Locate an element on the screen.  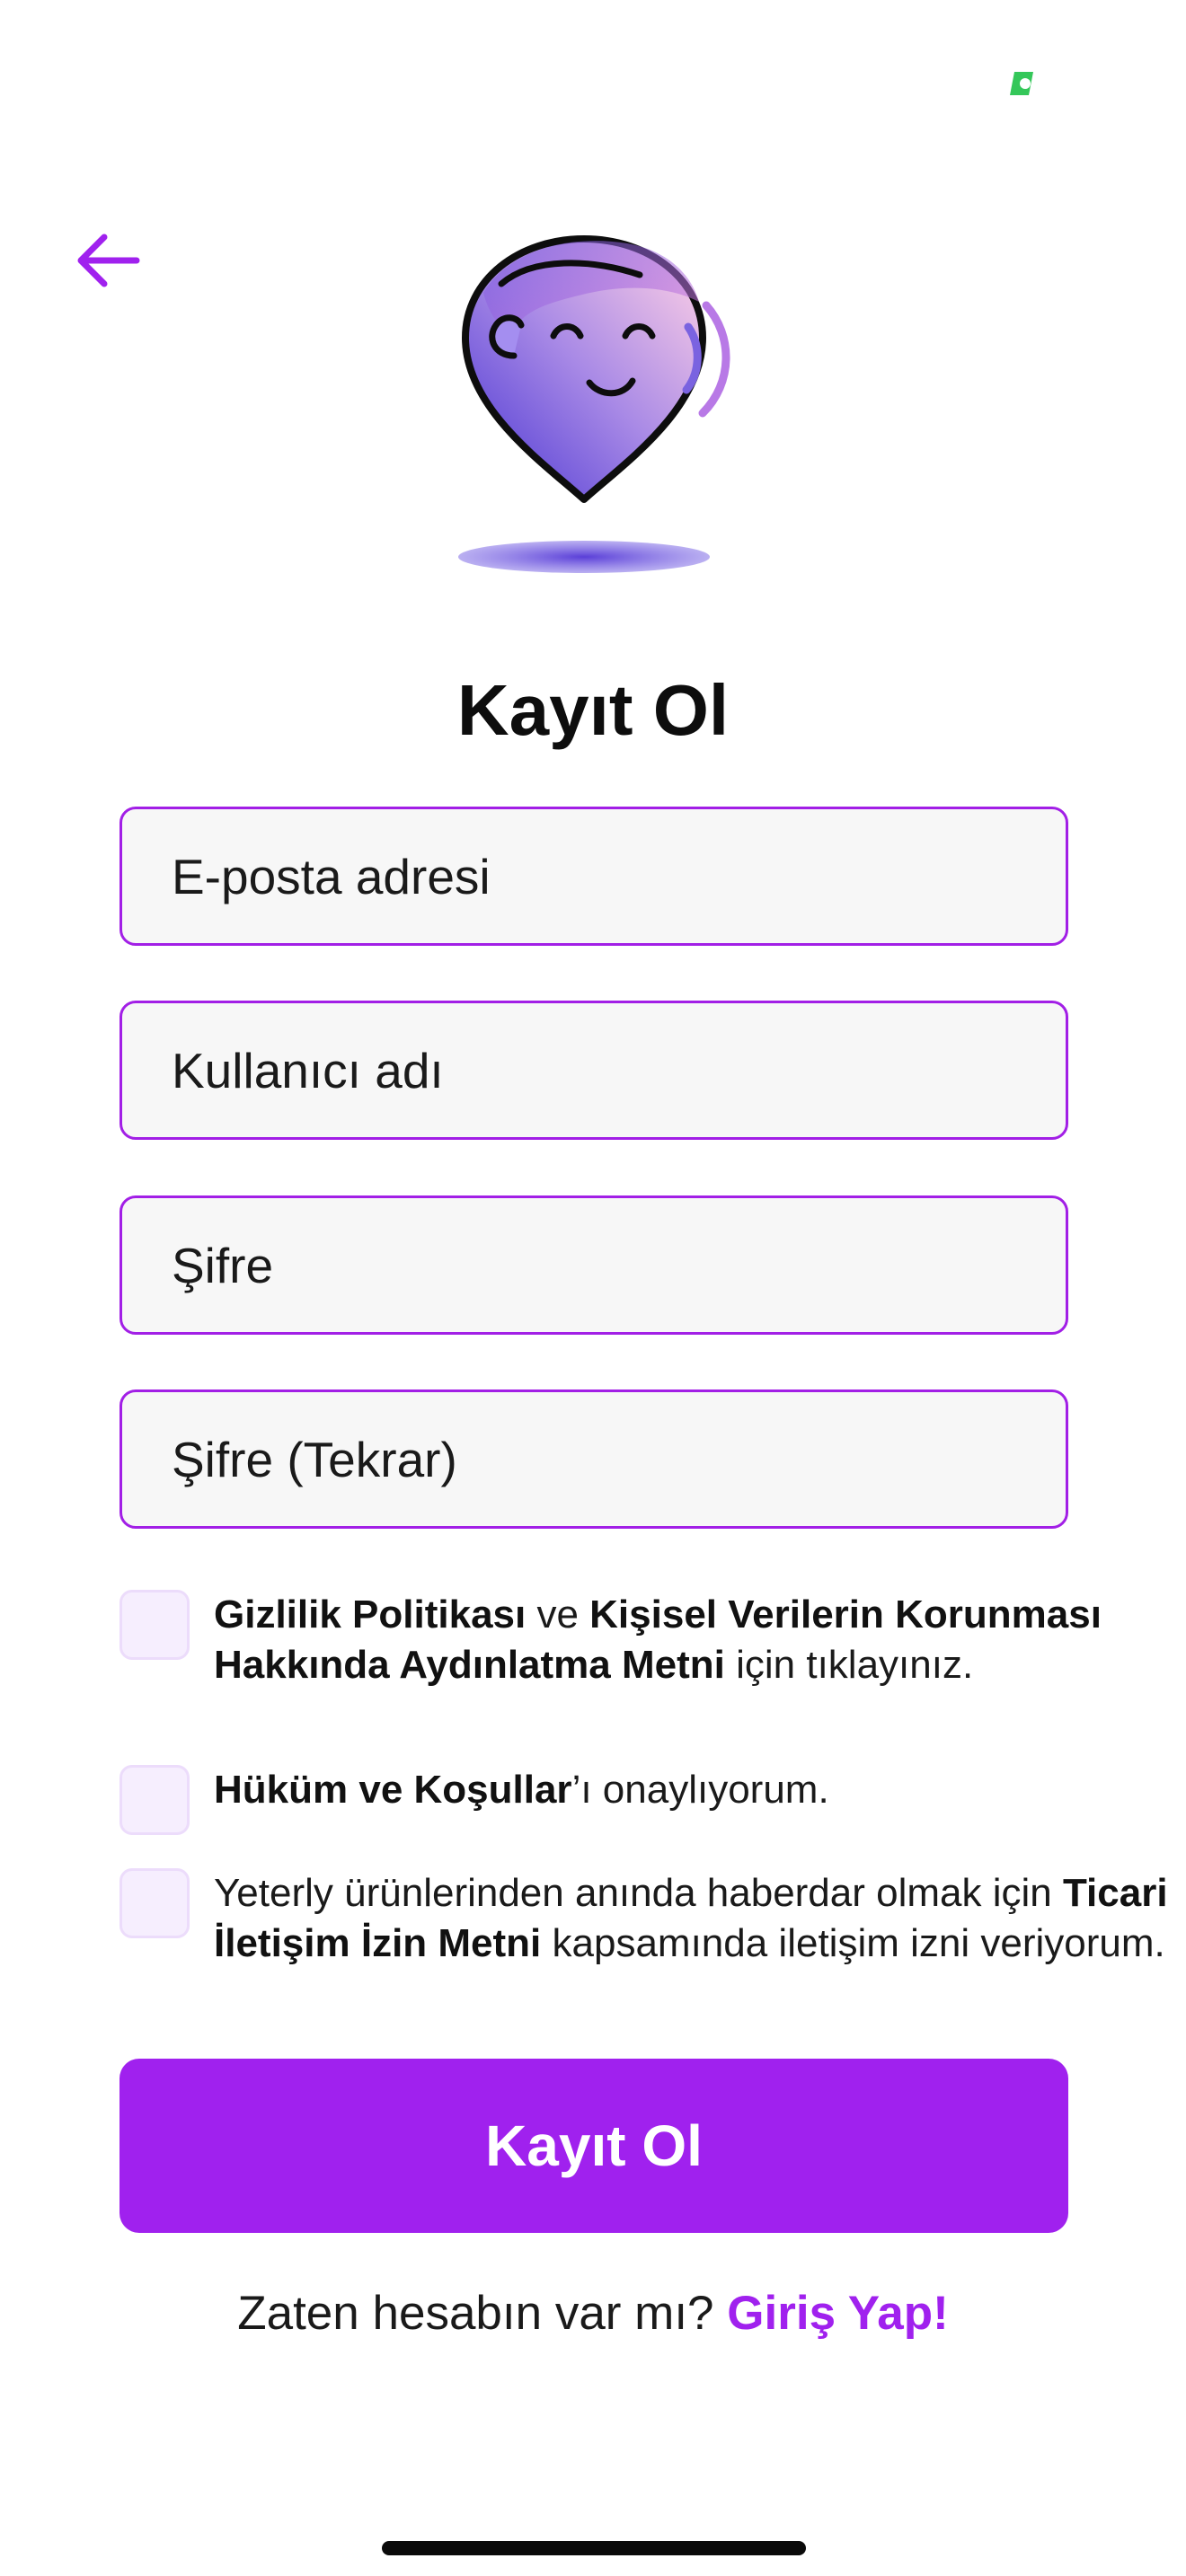
privacy-policy-link: Gizlilik Politikası is located at coordinates (370, 1614).